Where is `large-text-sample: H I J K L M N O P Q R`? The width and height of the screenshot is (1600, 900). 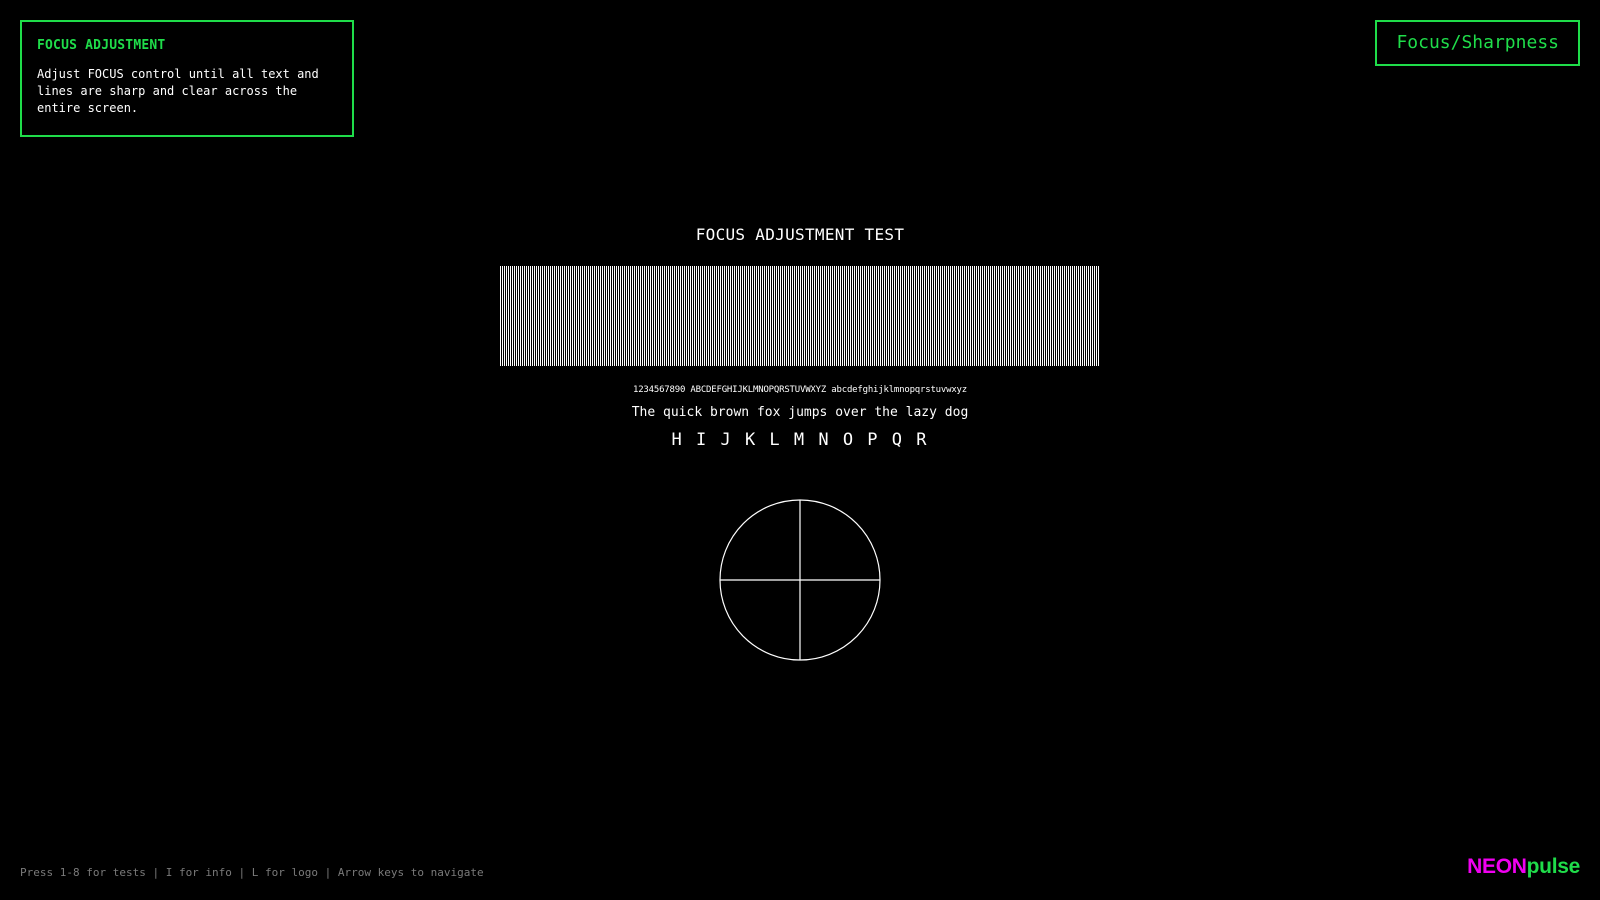 large-text-sample: H I J K L M N O P Q R is located at coordinates (800, 440).